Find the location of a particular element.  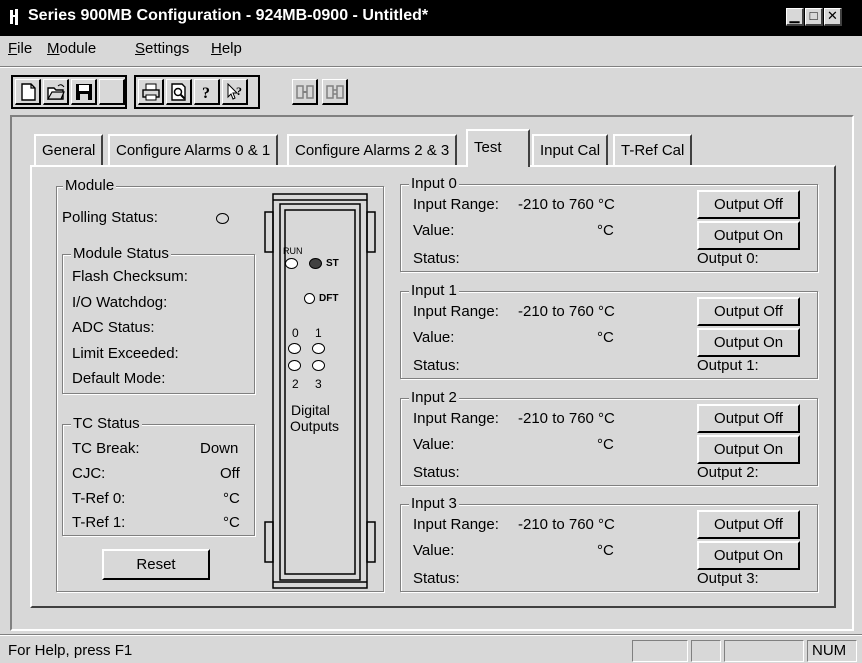

status-help-text: For Help, press F1 is located at coordinates (70, 650).